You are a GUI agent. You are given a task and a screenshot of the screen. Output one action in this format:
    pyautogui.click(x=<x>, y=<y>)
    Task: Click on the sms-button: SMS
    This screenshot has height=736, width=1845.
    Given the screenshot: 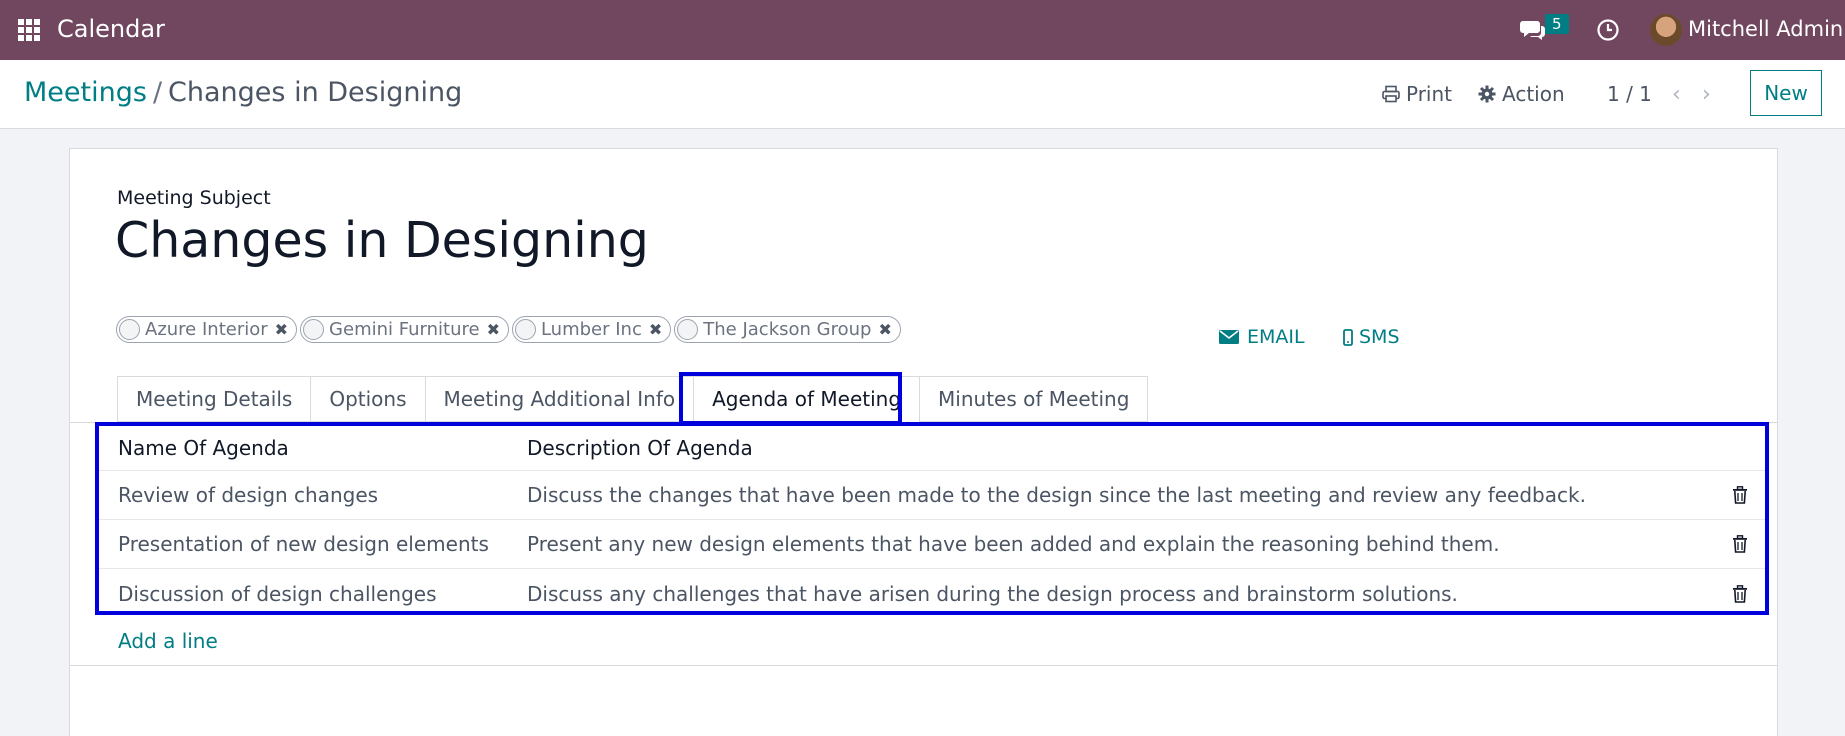 What is the action you would take?
    pyautogui.click(x=1371, y=337)
    